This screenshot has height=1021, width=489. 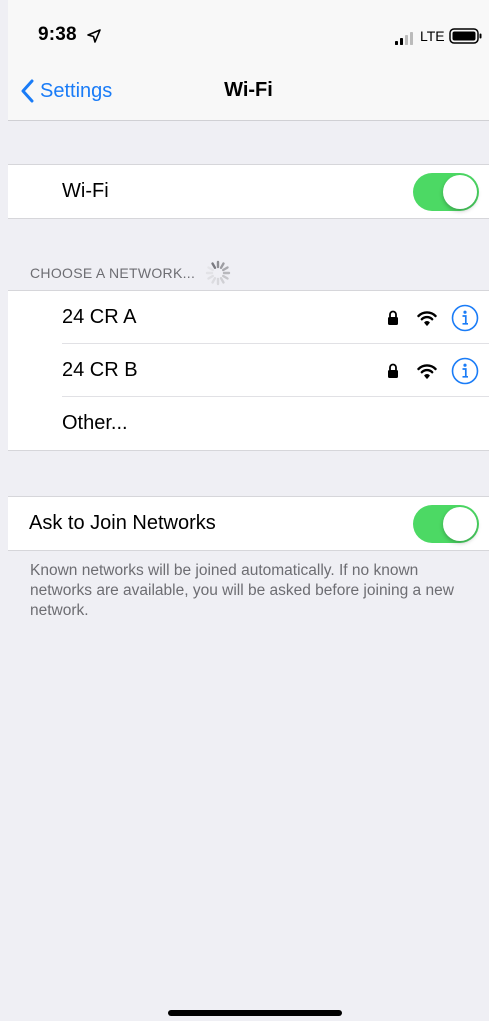 I want to click on ask-to-join-row: Ask to Join Networks, so click(x=248, y=523).